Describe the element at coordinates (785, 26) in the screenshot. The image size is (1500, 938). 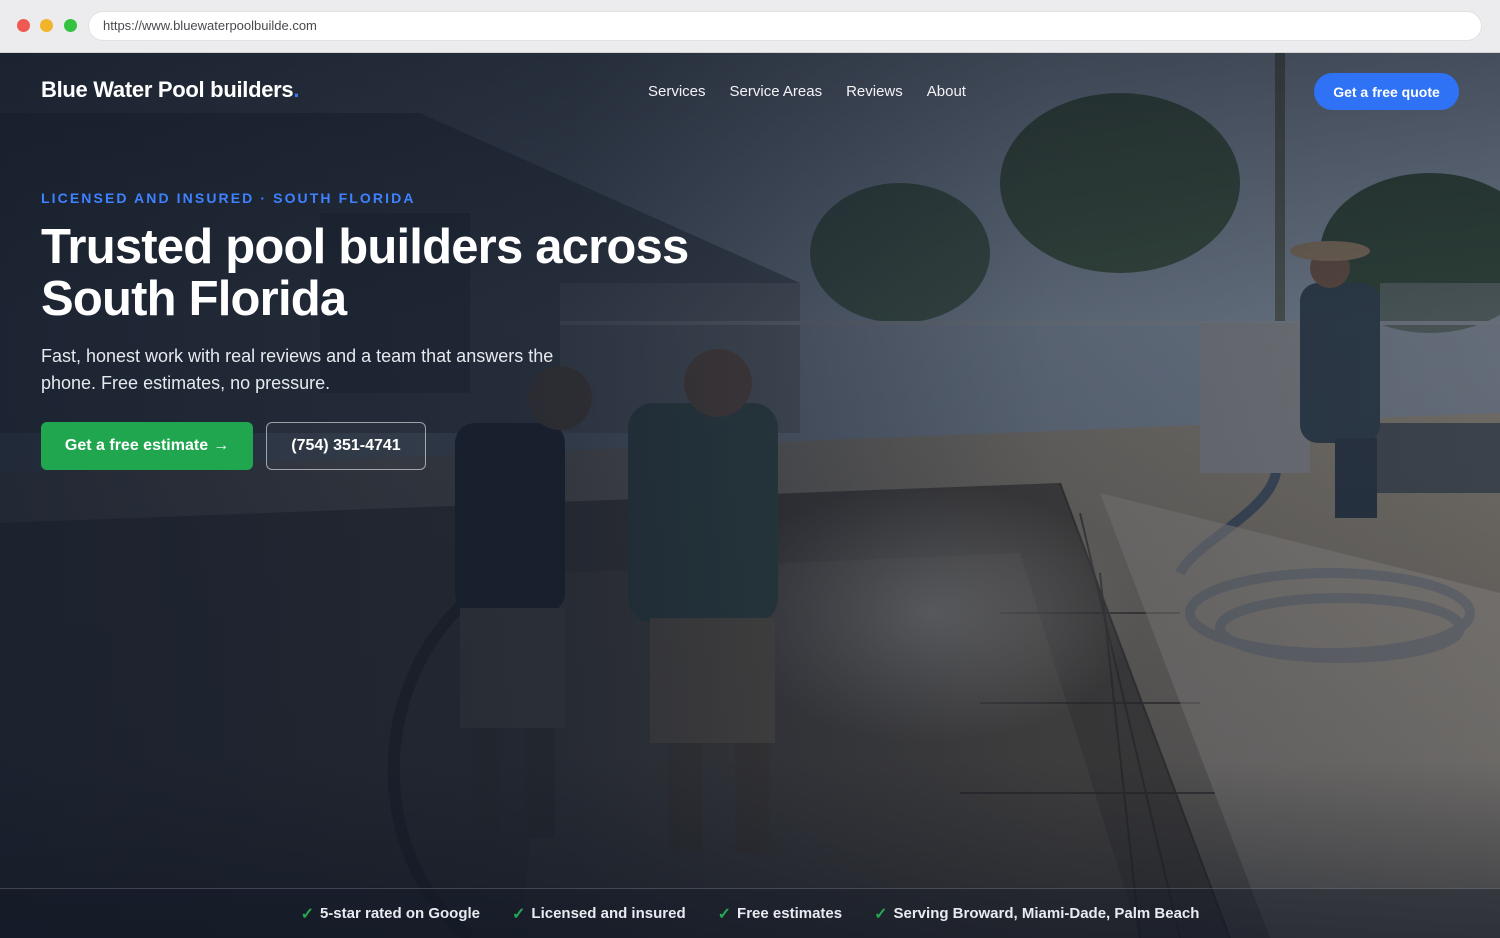
I see `address-bar: https://www.bluewaterpoolbuilde.com` at that location.